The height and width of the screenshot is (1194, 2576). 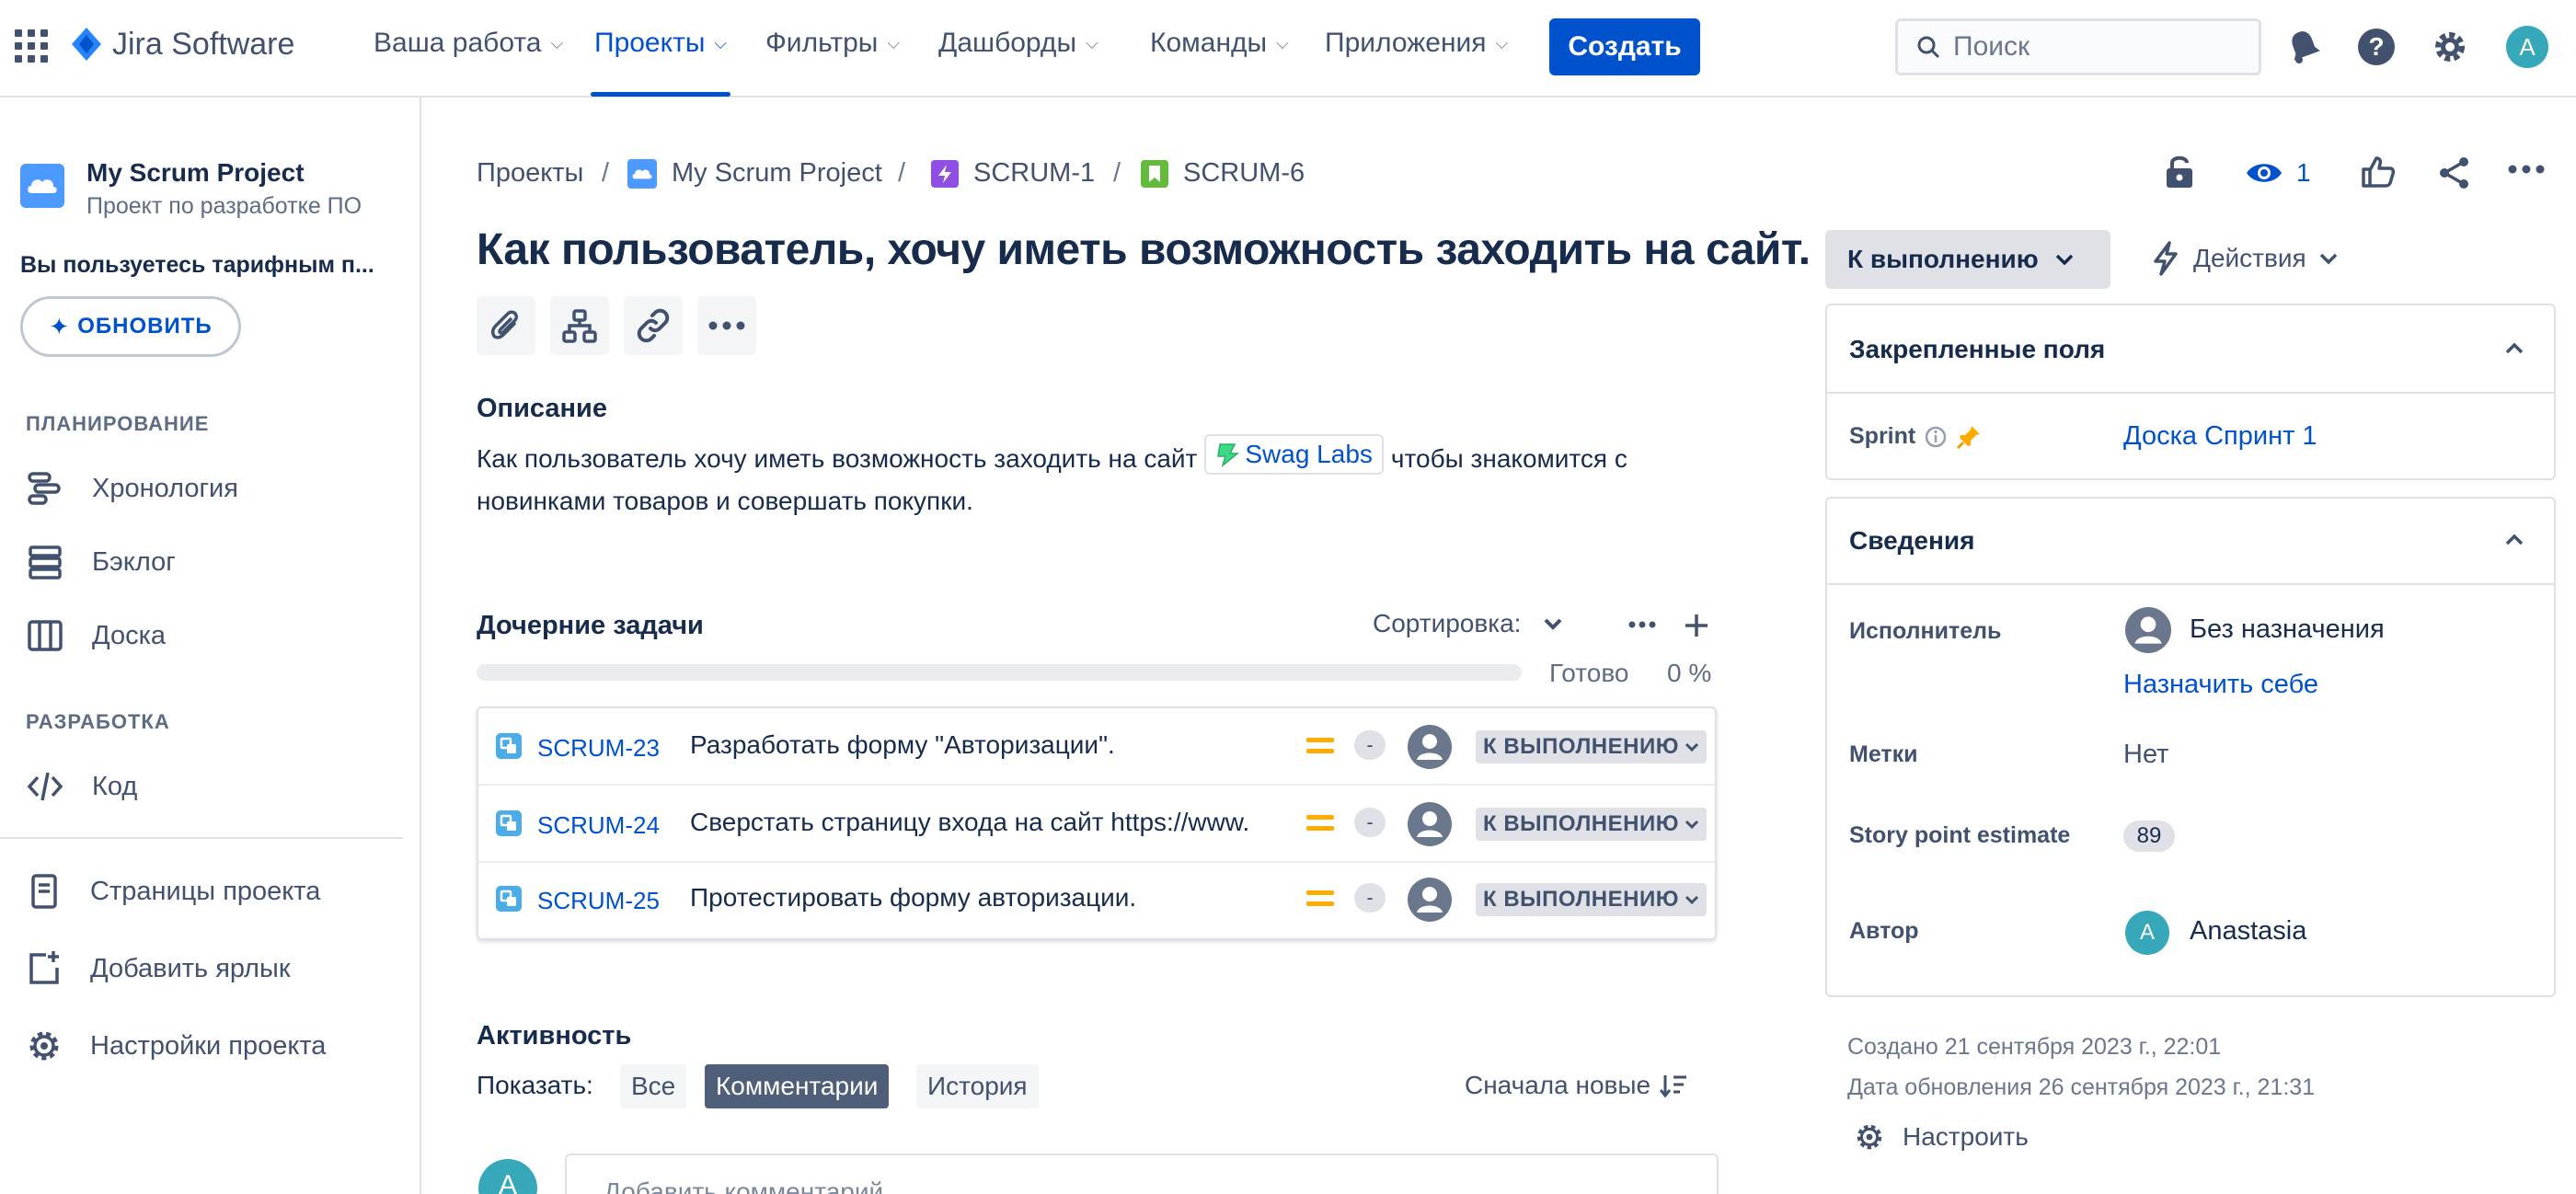 What do you see at coordinates (1991, 47) in the screenshot?
I see `search-placeholder: Поиск` at bounding box center [1991, 47].